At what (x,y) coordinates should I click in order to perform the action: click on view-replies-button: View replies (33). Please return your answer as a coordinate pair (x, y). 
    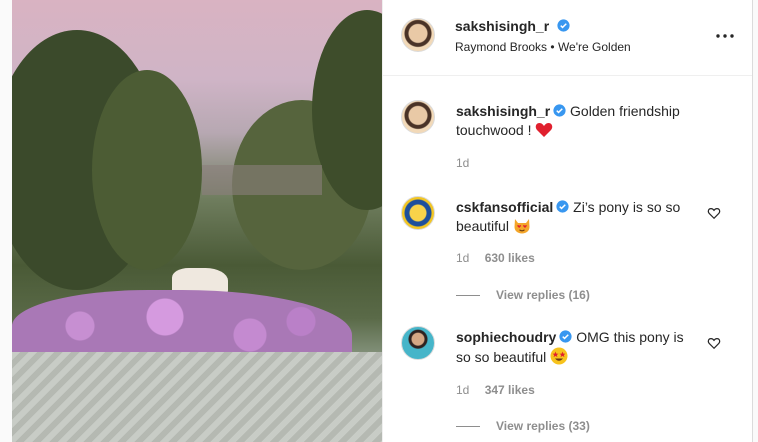
    Looking at the image, I should click on (523, 426).